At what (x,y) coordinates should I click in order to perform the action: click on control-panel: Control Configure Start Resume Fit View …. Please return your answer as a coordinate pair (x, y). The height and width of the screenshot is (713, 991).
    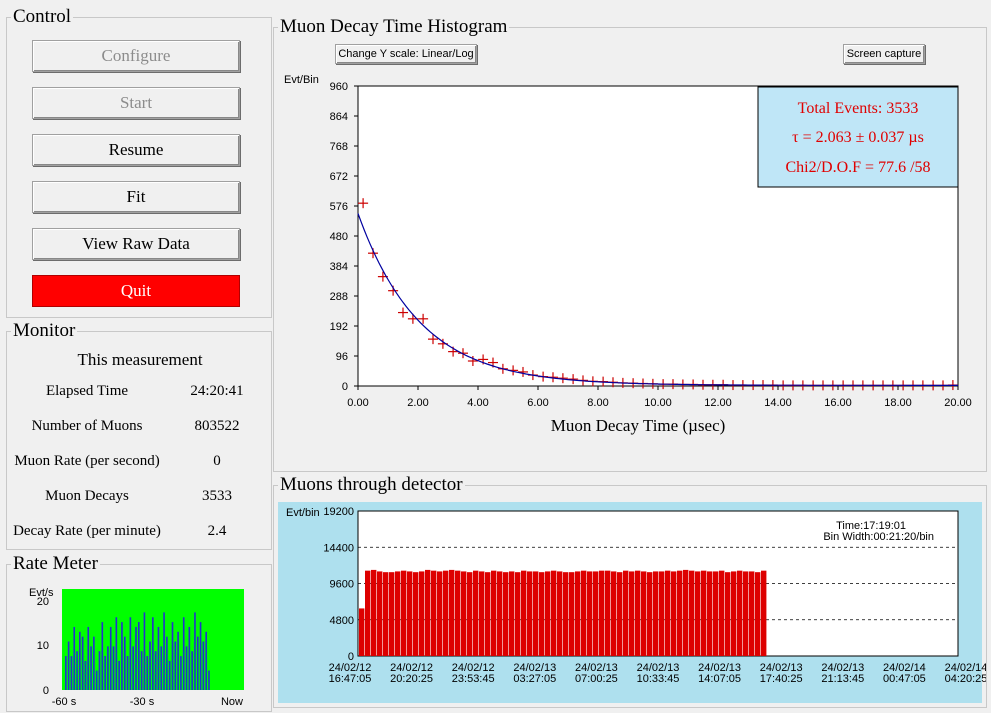
    Looking at the image, I should click on (139, 162).